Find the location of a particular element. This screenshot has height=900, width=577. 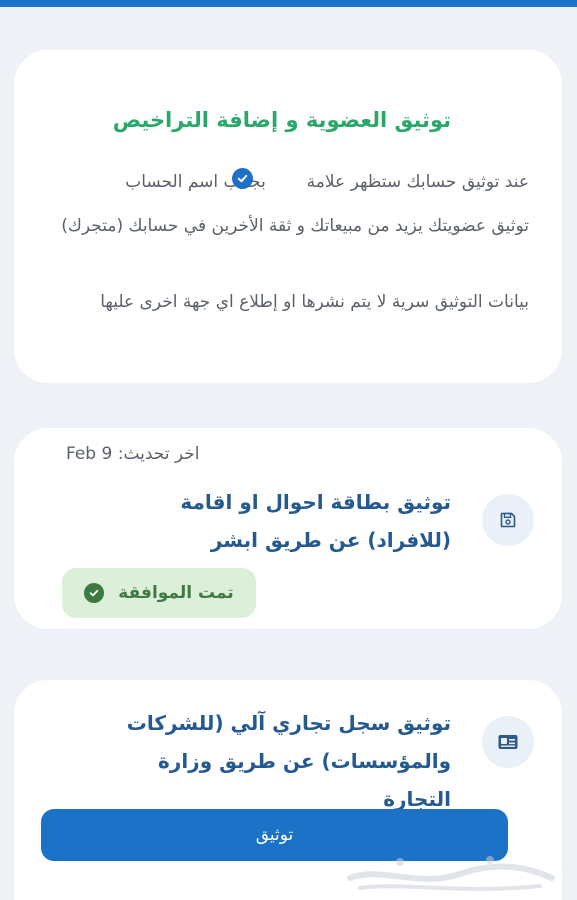

info-card-title: توثيق العضوية و إضافة التراخيص is located at coordinates (281, 120).